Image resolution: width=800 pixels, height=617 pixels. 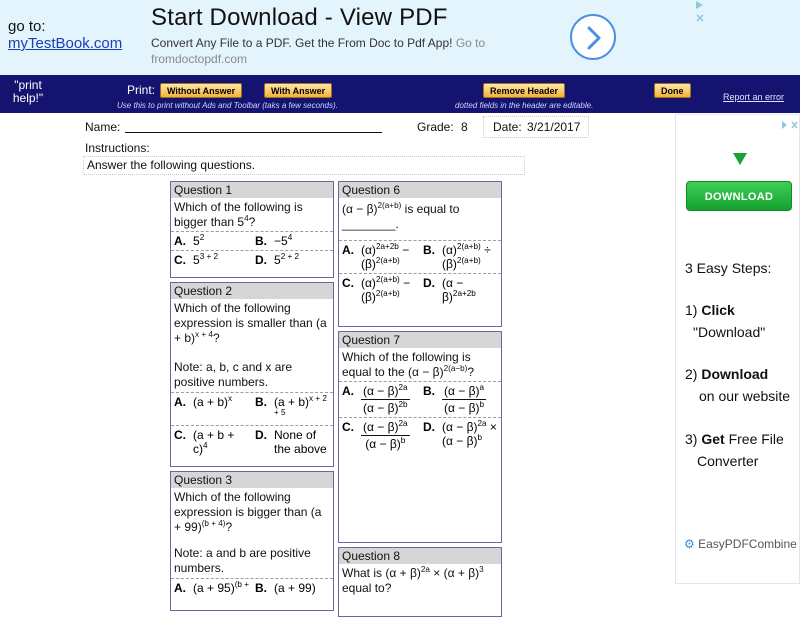 What do you see at coordinates (204, 334) in the screenshot?
I see `q2-exponent: x + 4` at bounding box center [204, 334].